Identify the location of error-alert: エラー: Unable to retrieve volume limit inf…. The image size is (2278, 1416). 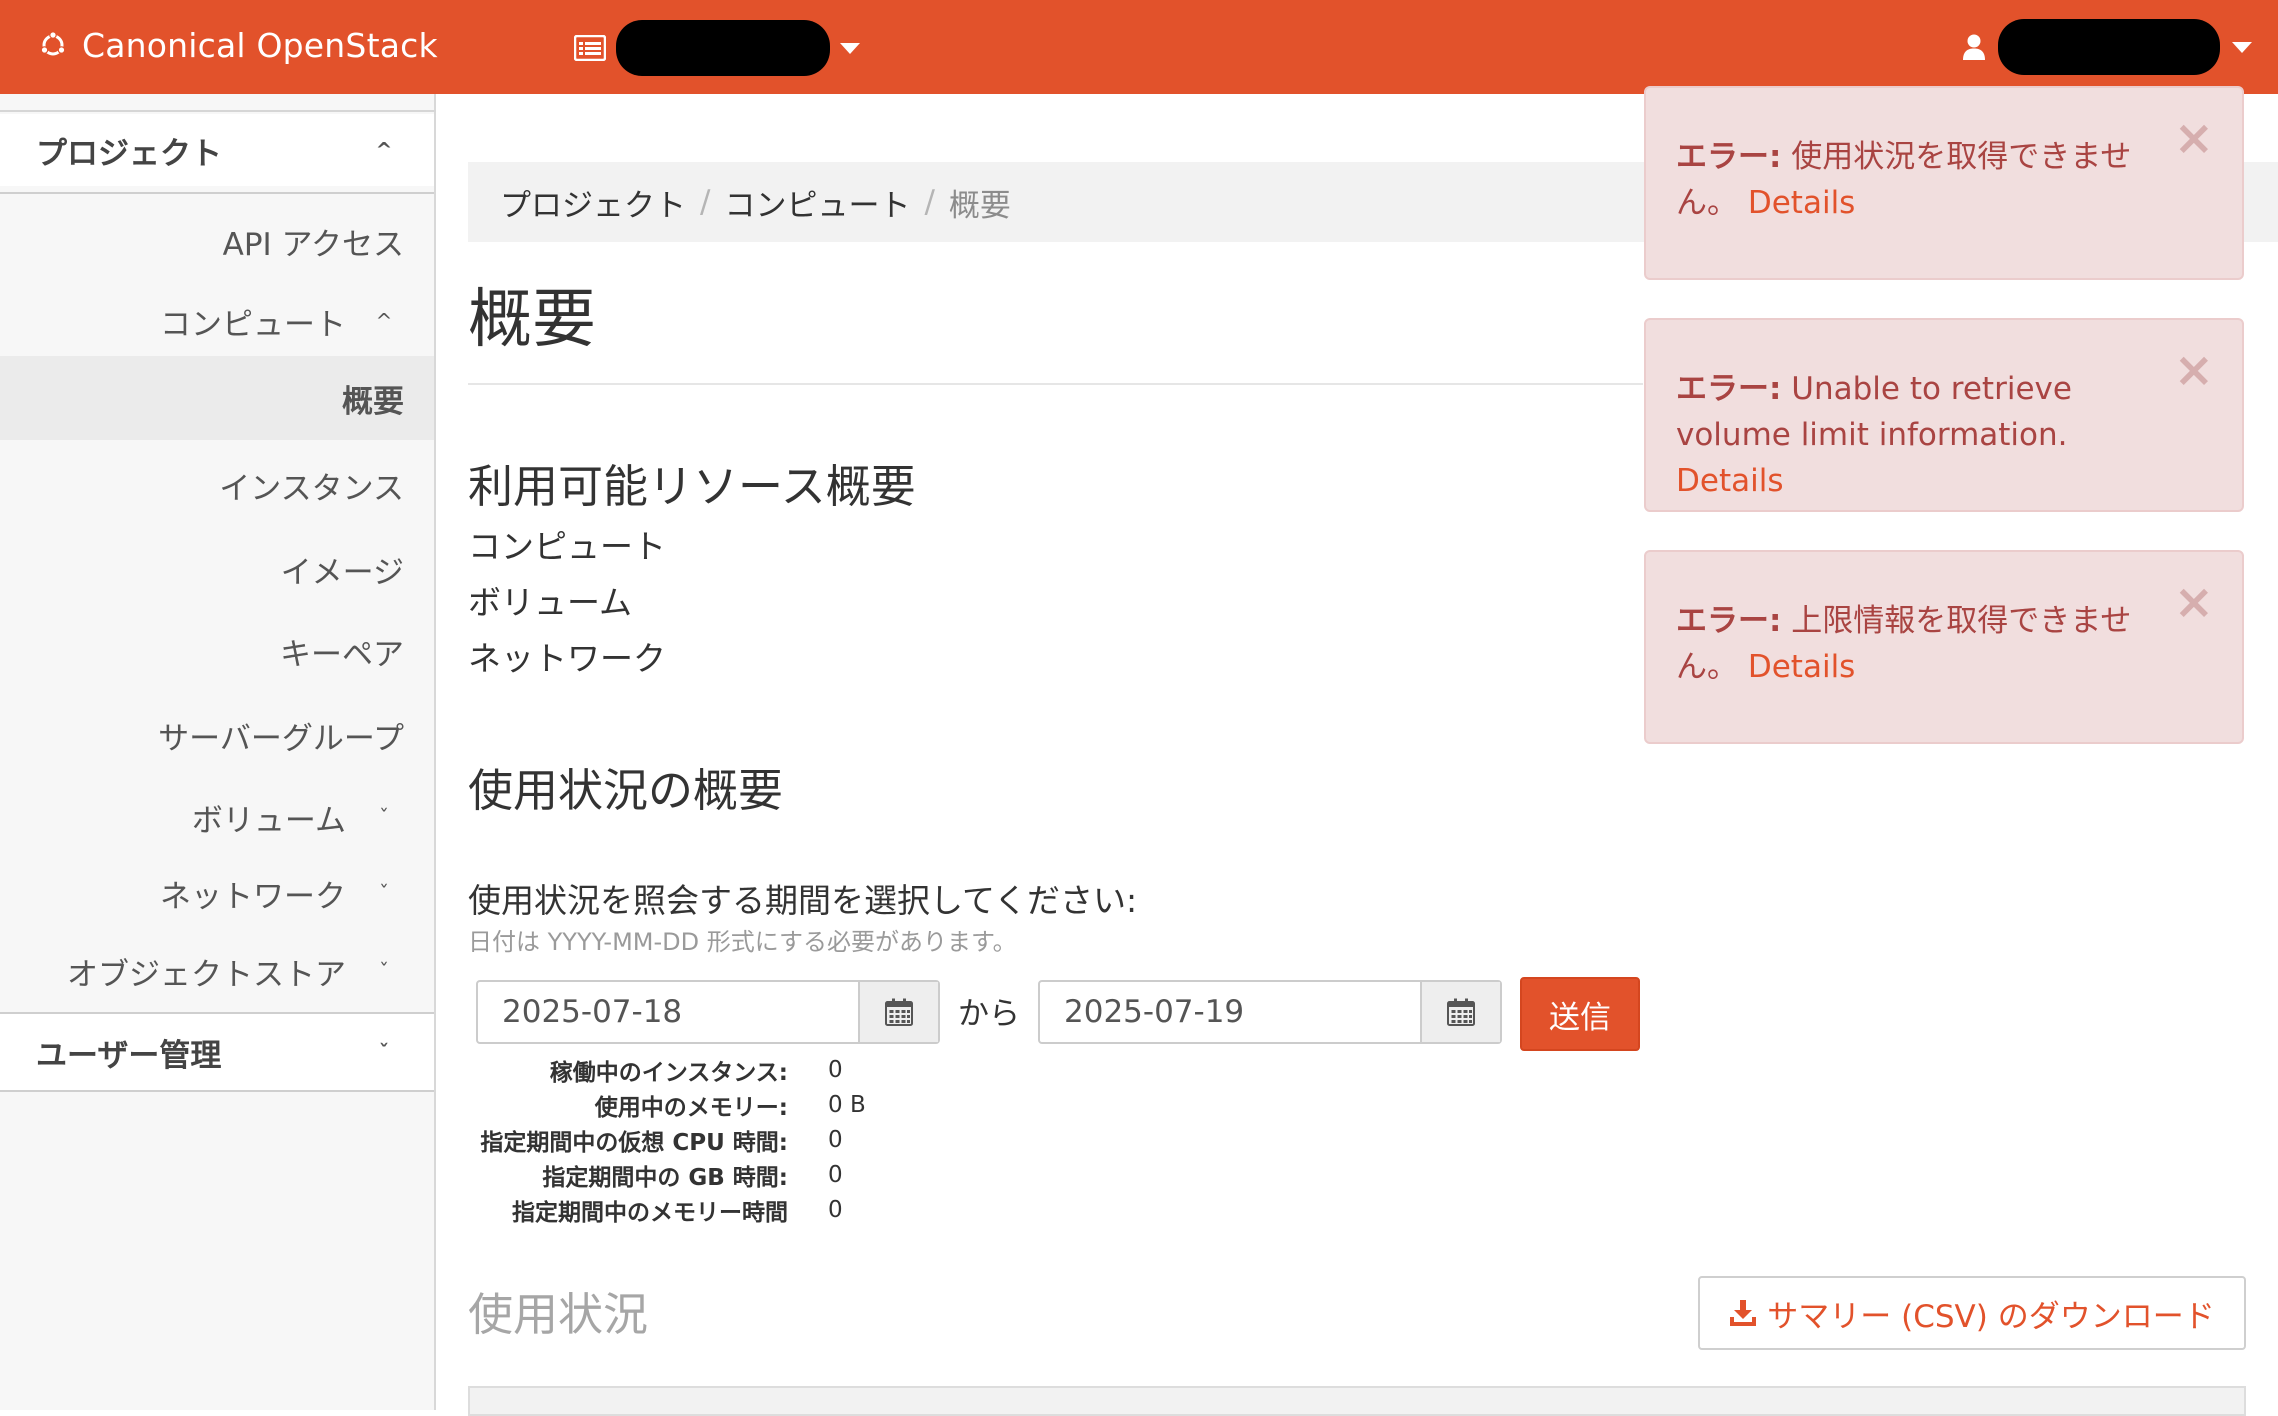
(1944, 415).